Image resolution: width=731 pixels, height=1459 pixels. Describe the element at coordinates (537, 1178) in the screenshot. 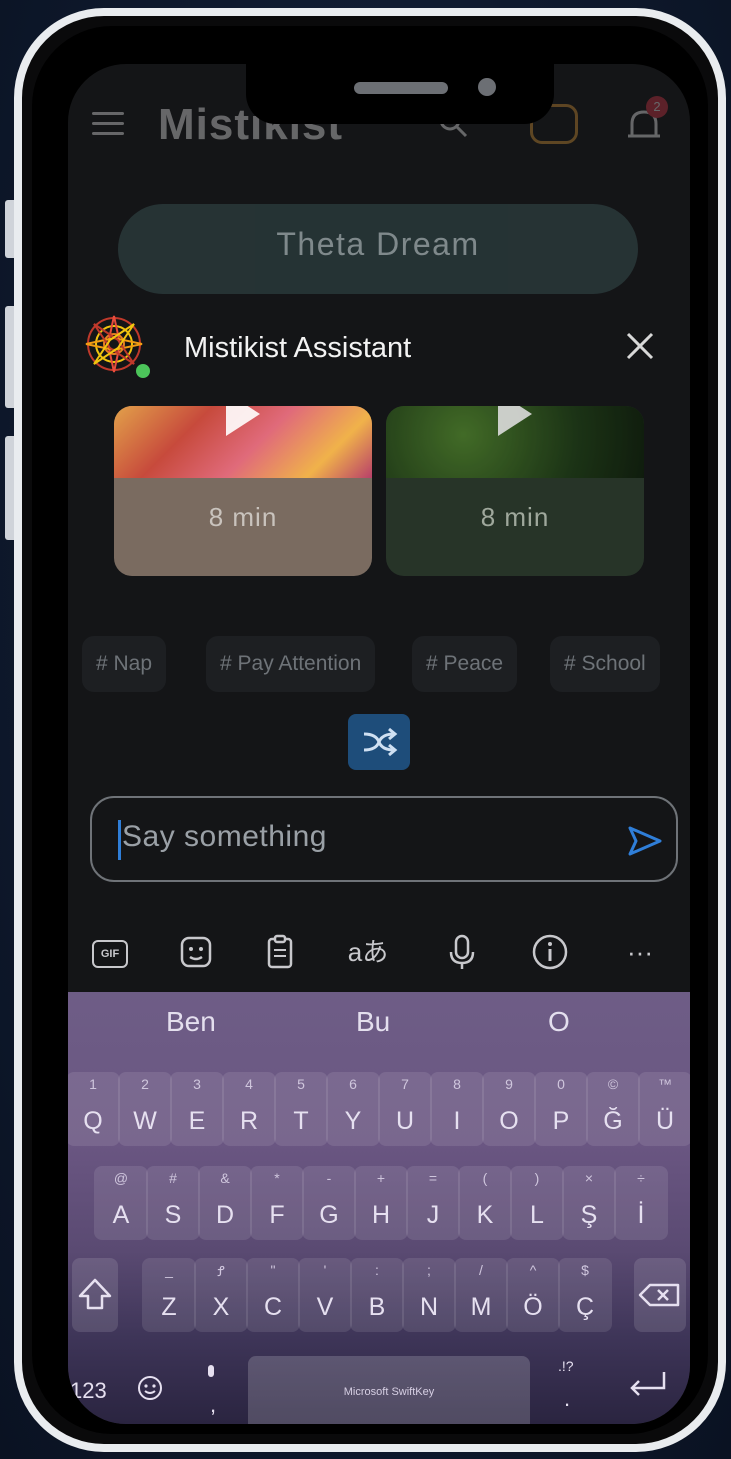

I see `key-secondary-label: )` at that location.